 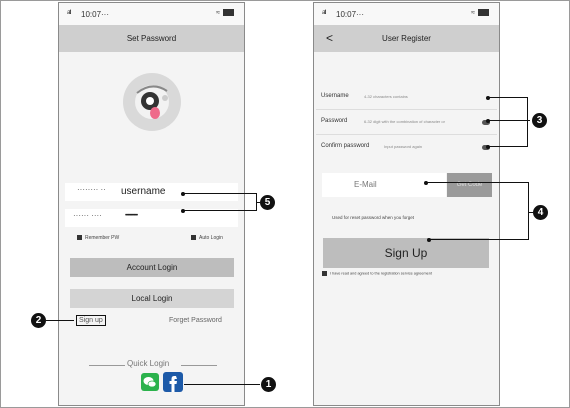 I want to click on callout-marker-4: 4, so click(x=540, y=212).